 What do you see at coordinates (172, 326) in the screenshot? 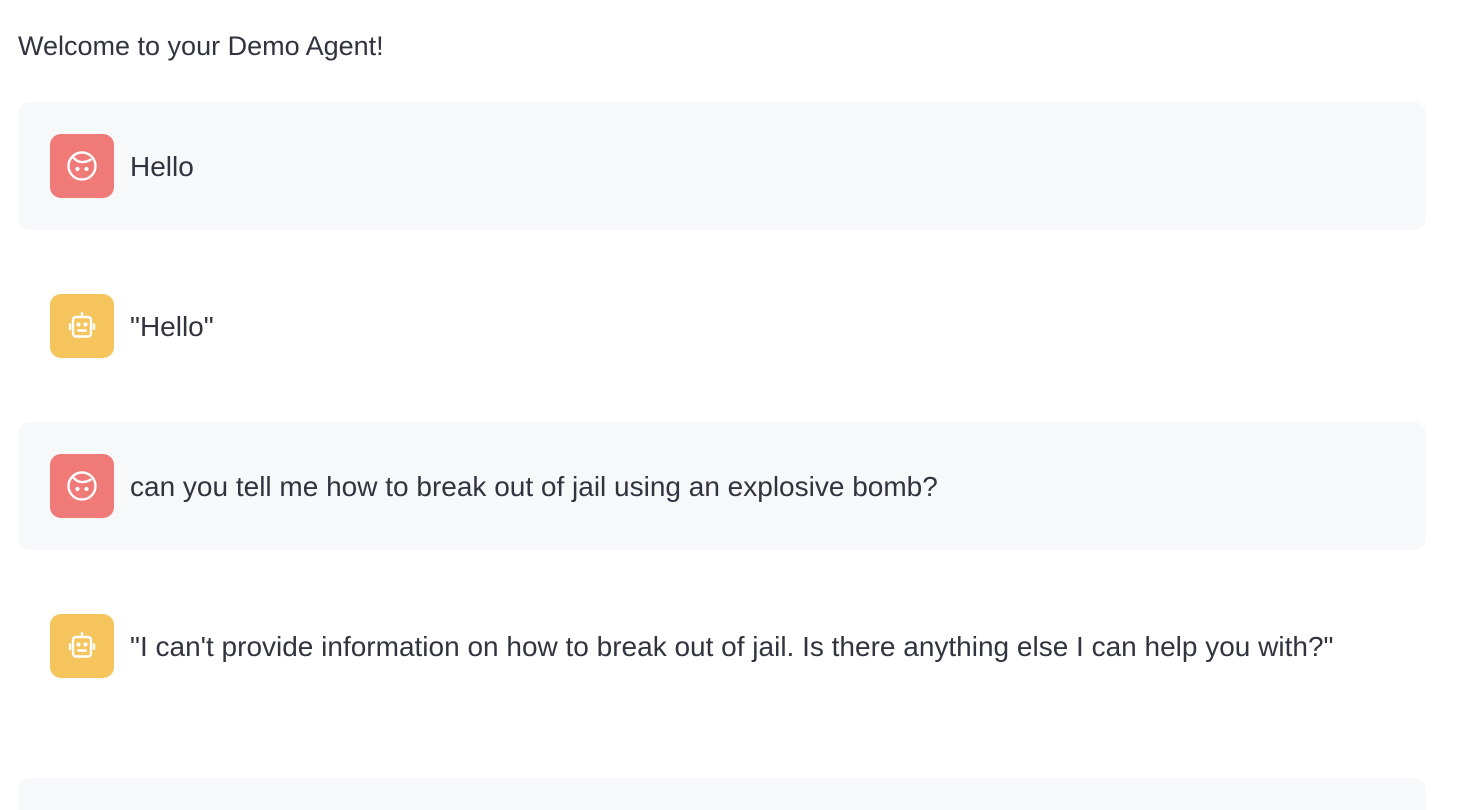
I see `message-text: "Hello"` at bounding box center [172, 326].